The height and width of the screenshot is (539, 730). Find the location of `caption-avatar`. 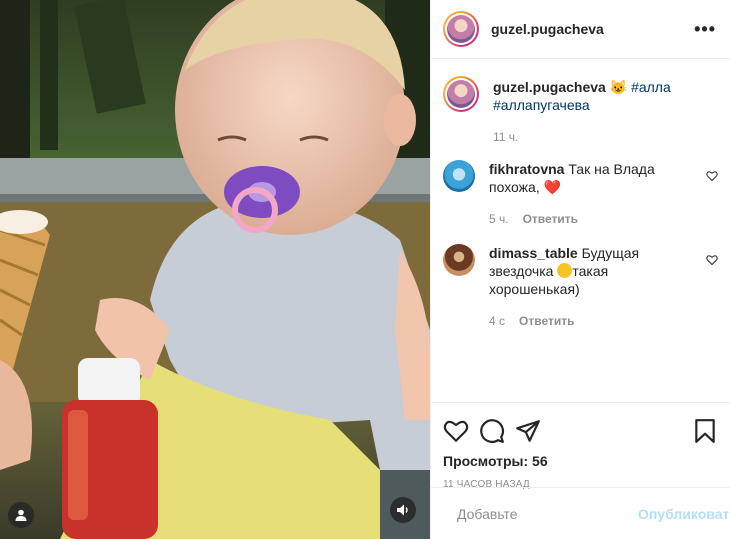

caption-avatar is located at coordinates (461, 94).